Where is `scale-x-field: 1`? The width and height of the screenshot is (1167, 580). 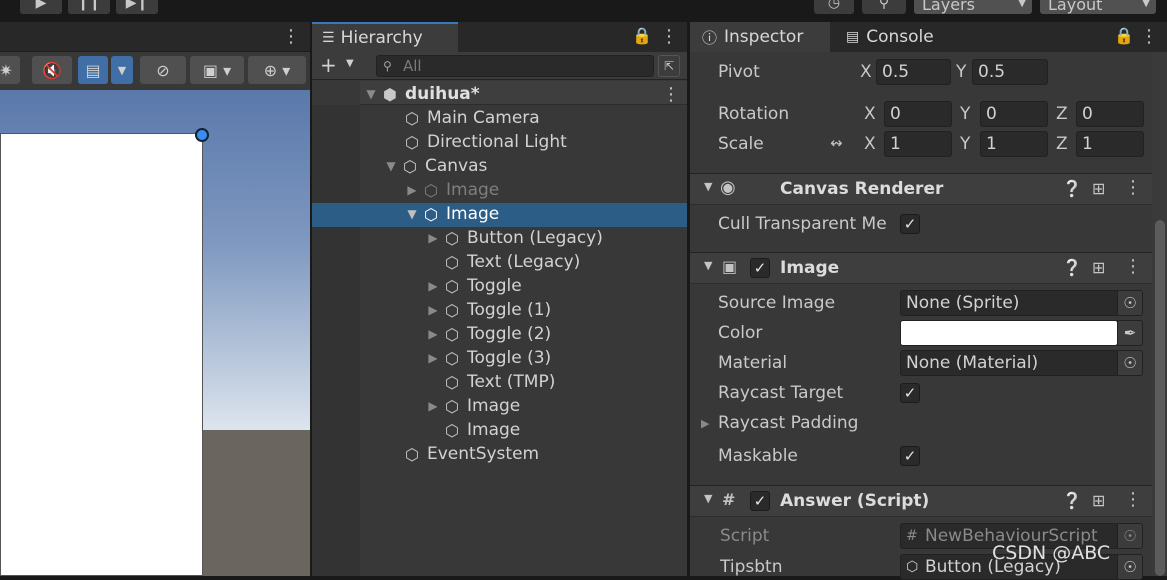
scale-x-field: 1 is located at coordinates (918, 144).